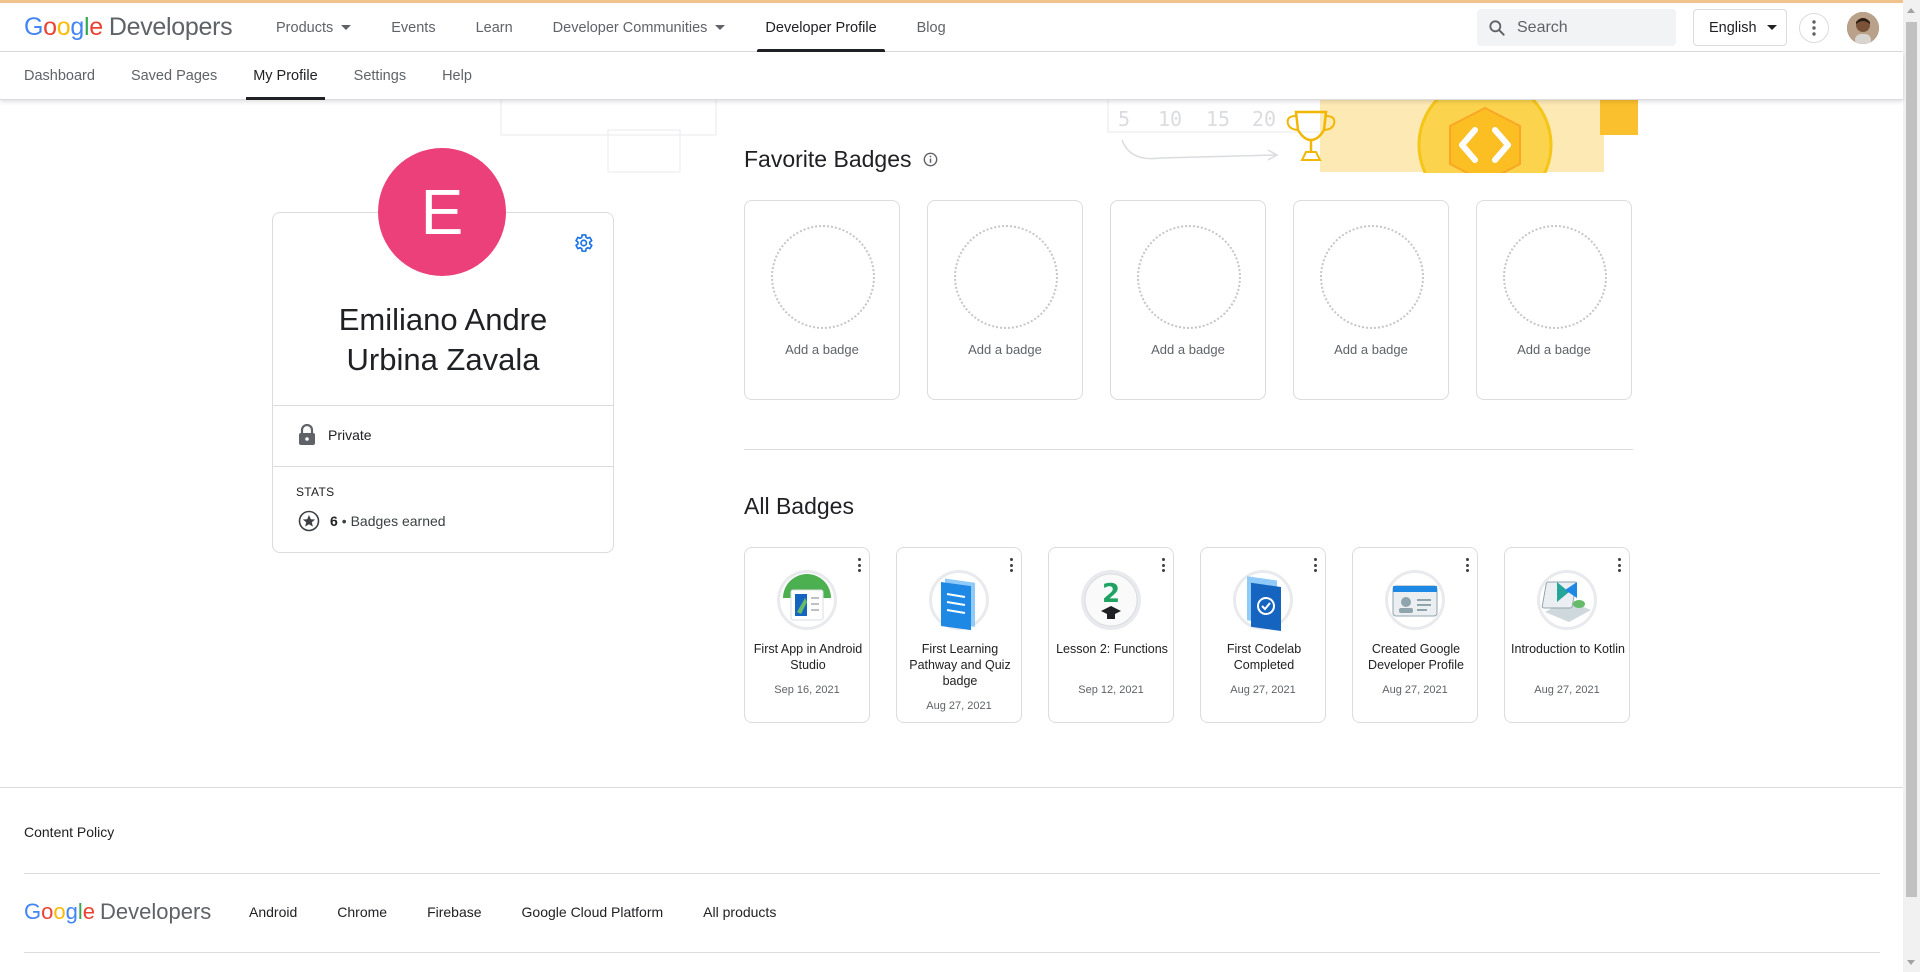 The image size is (1920, 972). I want to click on codelab-badge-icon, so click(1263, 601).